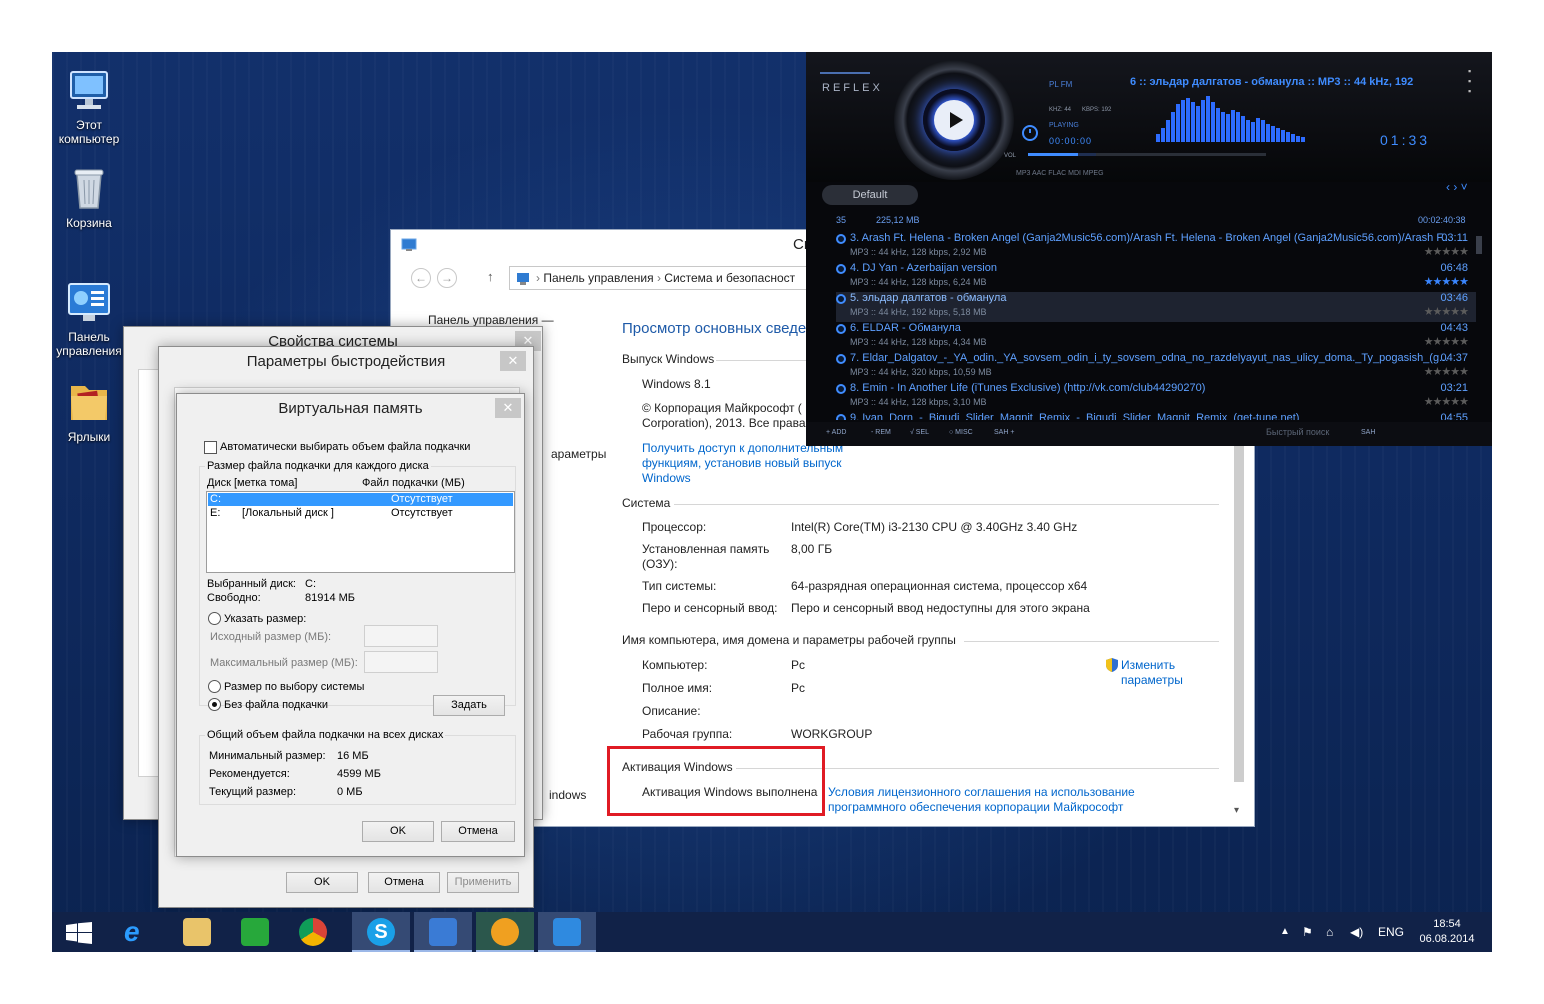  What do you see at coordinates (841, 239) in the screenshot?
I see `track-status-icon` at bounding box center [841, 239].